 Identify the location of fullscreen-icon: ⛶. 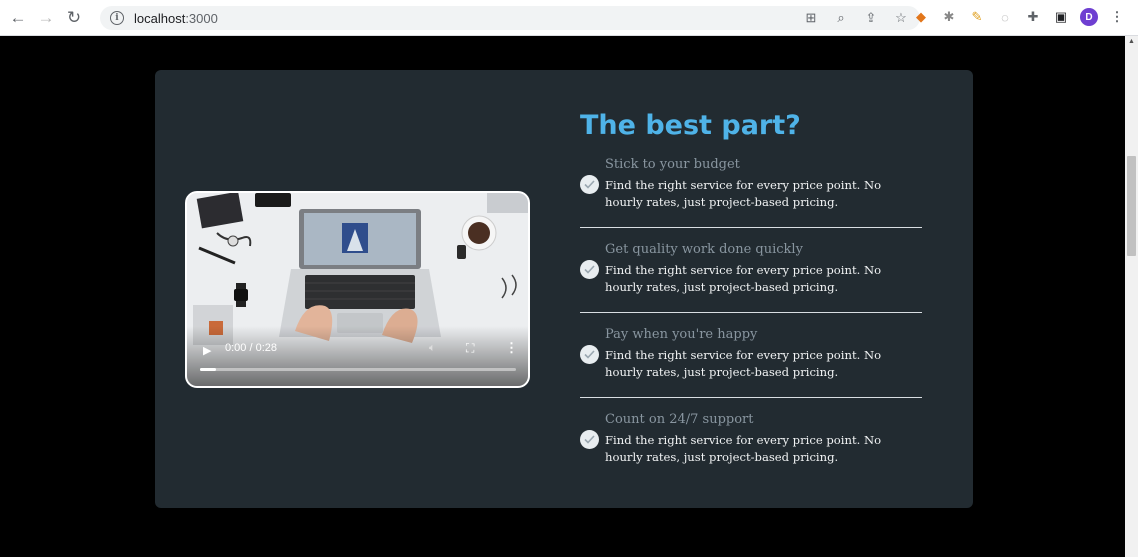
(470, 348).